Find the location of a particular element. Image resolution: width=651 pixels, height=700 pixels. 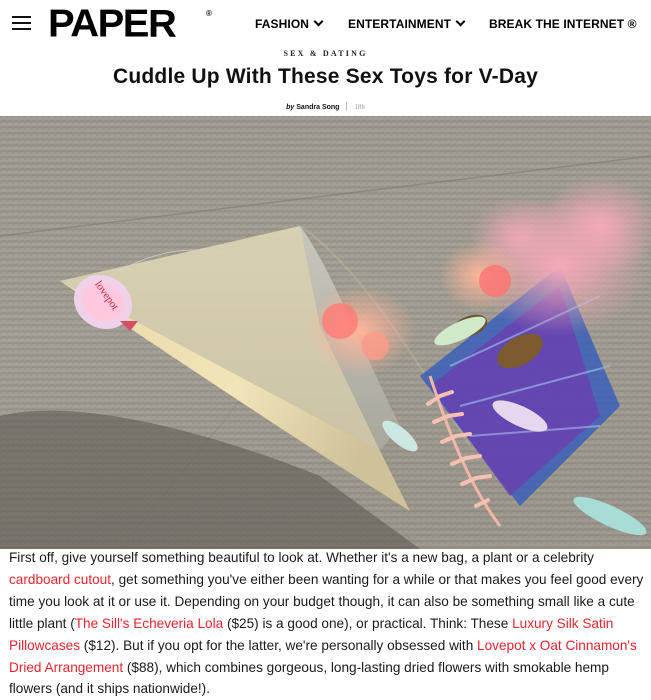

nav-fashion: FASHION is located at coordinates (289, 23).